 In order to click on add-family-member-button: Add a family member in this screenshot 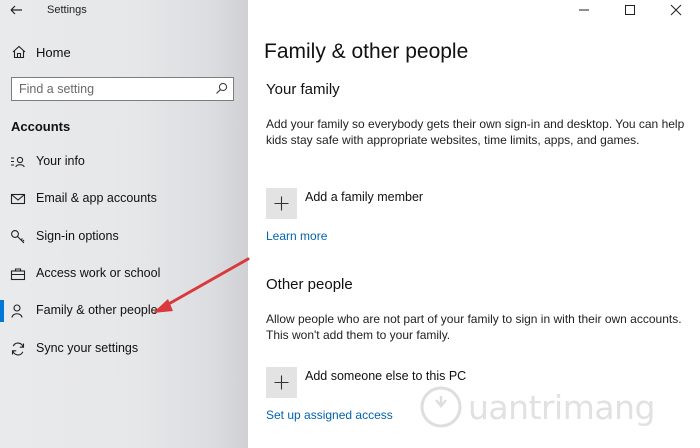, I will do `click(416, 204)`.